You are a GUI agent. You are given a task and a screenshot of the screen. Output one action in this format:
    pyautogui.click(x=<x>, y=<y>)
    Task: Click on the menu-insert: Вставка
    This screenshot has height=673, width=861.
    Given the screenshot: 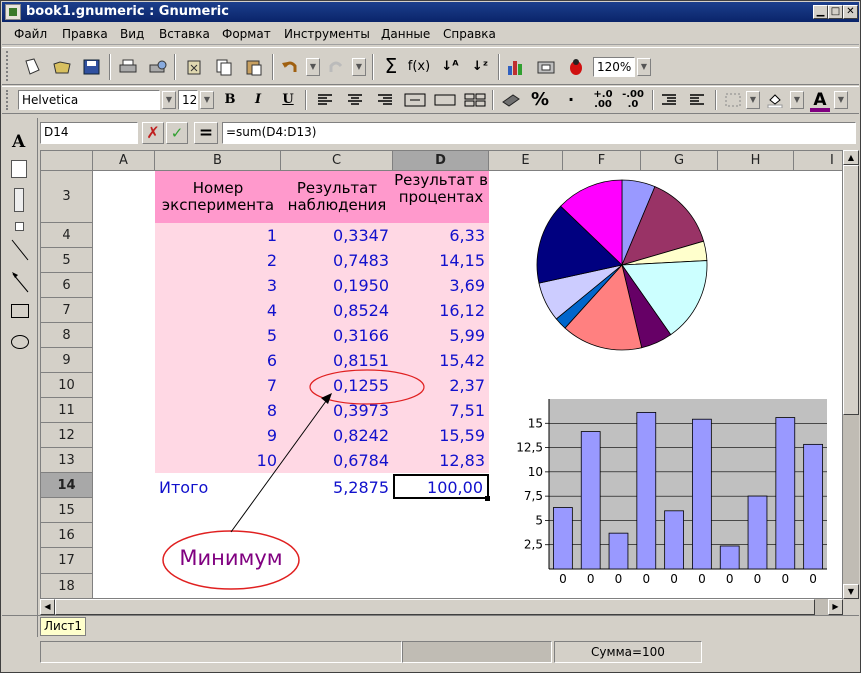 What is the action you would take?
    pyautogui.click(x=184, y=34)
    